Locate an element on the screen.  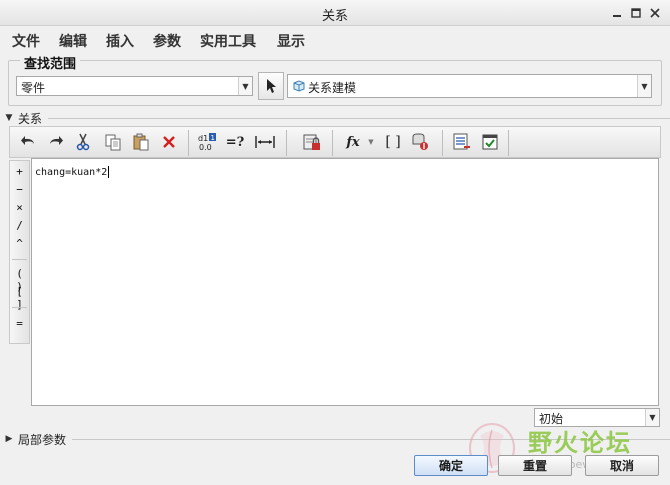
copy-button is located at coordinates (113, 142).